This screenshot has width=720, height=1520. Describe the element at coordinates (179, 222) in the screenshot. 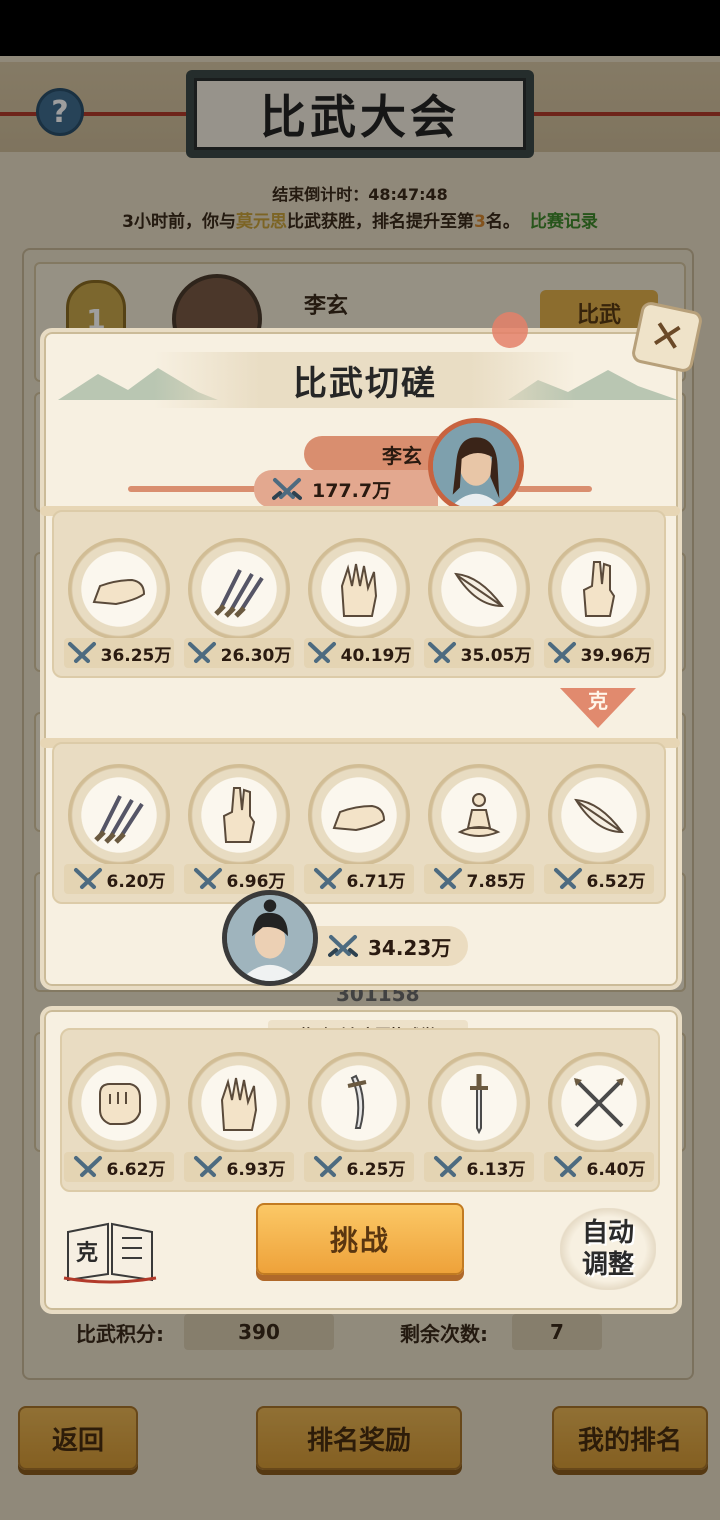

I see `news-prefix: 3小时前，你与` at that location.